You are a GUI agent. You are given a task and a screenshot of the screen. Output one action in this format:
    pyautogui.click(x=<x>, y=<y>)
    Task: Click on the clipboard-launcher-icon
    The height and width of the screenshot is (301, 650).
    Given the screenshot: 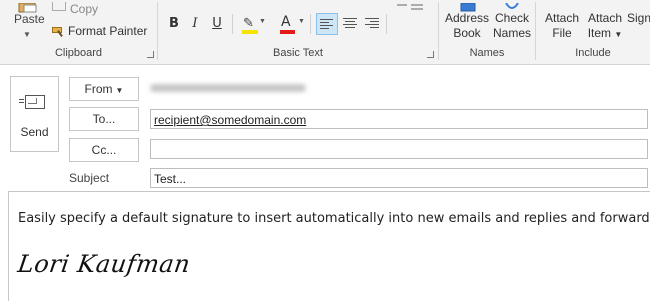 What is the action you would take?
    pyautogui.click(x=150, y=54)
    